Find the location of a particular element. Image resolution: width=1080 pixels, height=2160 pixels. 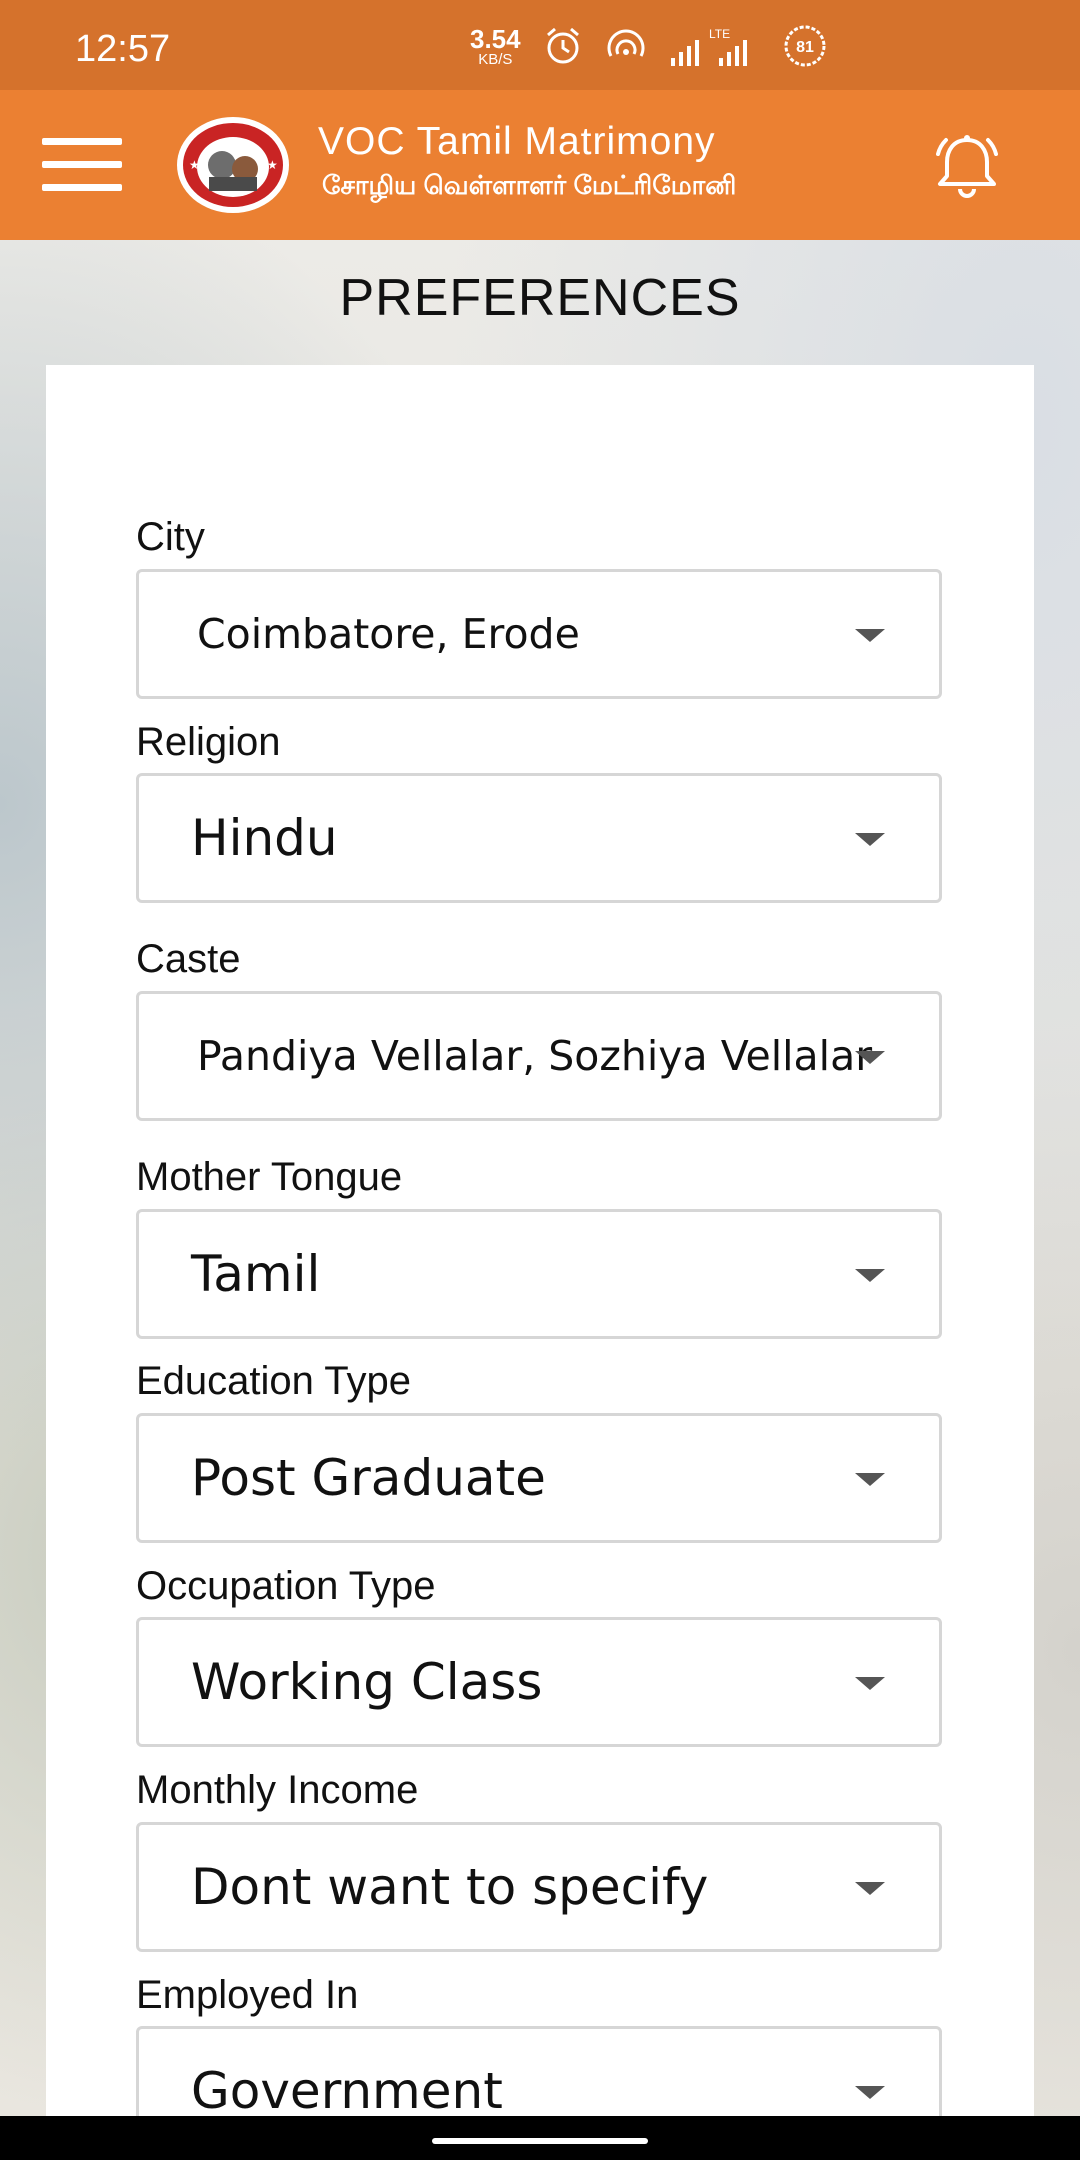

status-bar: 12:57 3.54 KB/S LTE 81 is located at coordinates (540, 45).